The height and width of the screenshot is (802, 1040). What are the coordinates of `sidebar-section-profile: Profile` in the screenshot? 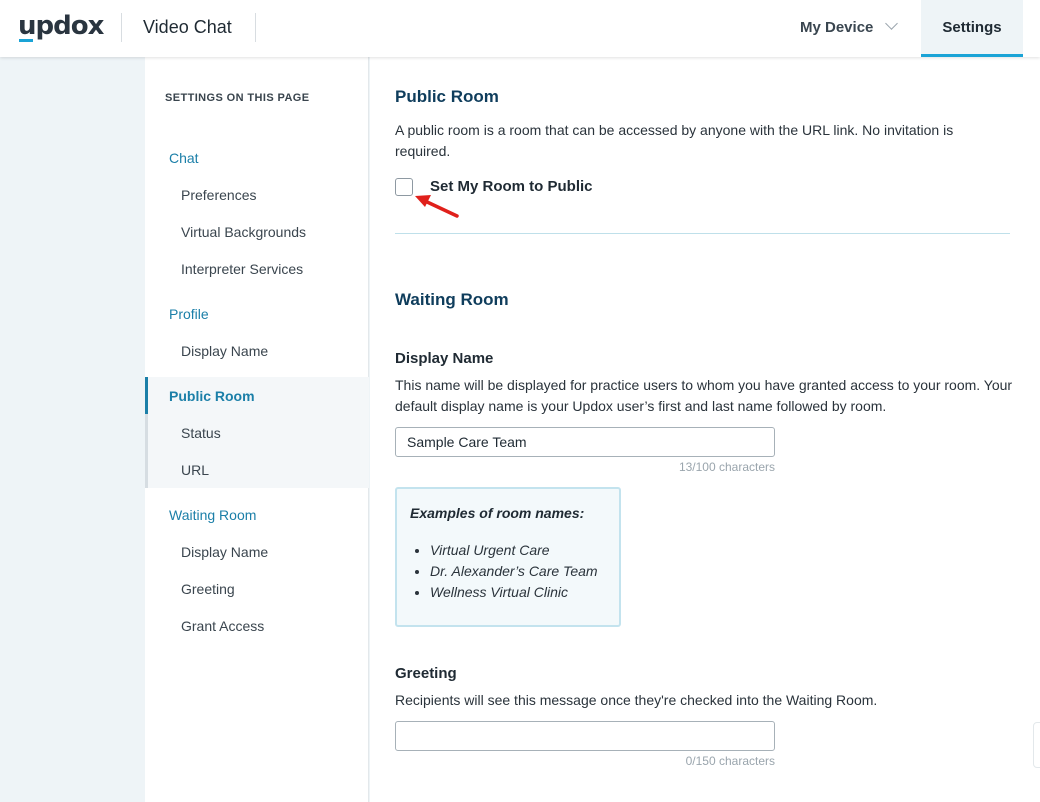 It's located at (189, 314).